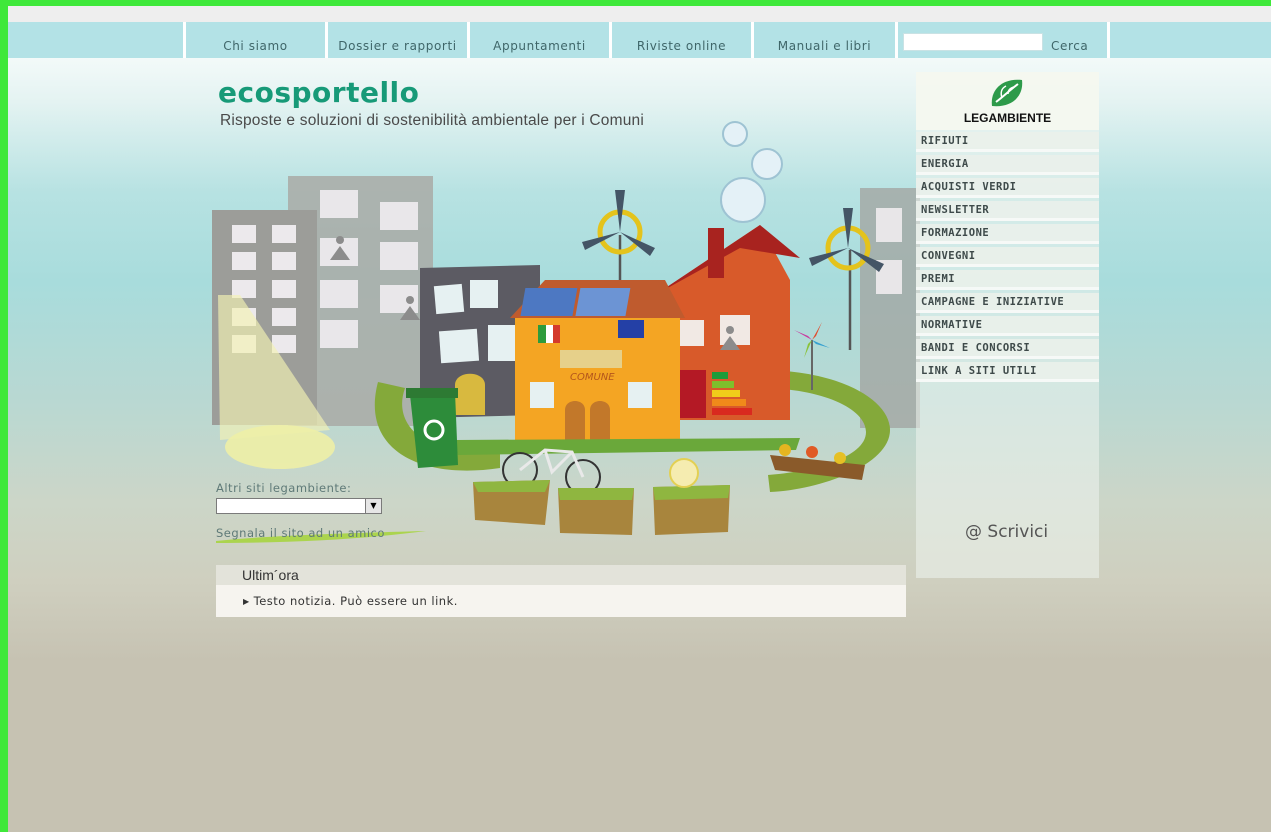  Describe the element at coordinates (1007, 188) in the screenshot. I see `menu-acquisti-verdi: ACQUISTI VERDI` at that location.